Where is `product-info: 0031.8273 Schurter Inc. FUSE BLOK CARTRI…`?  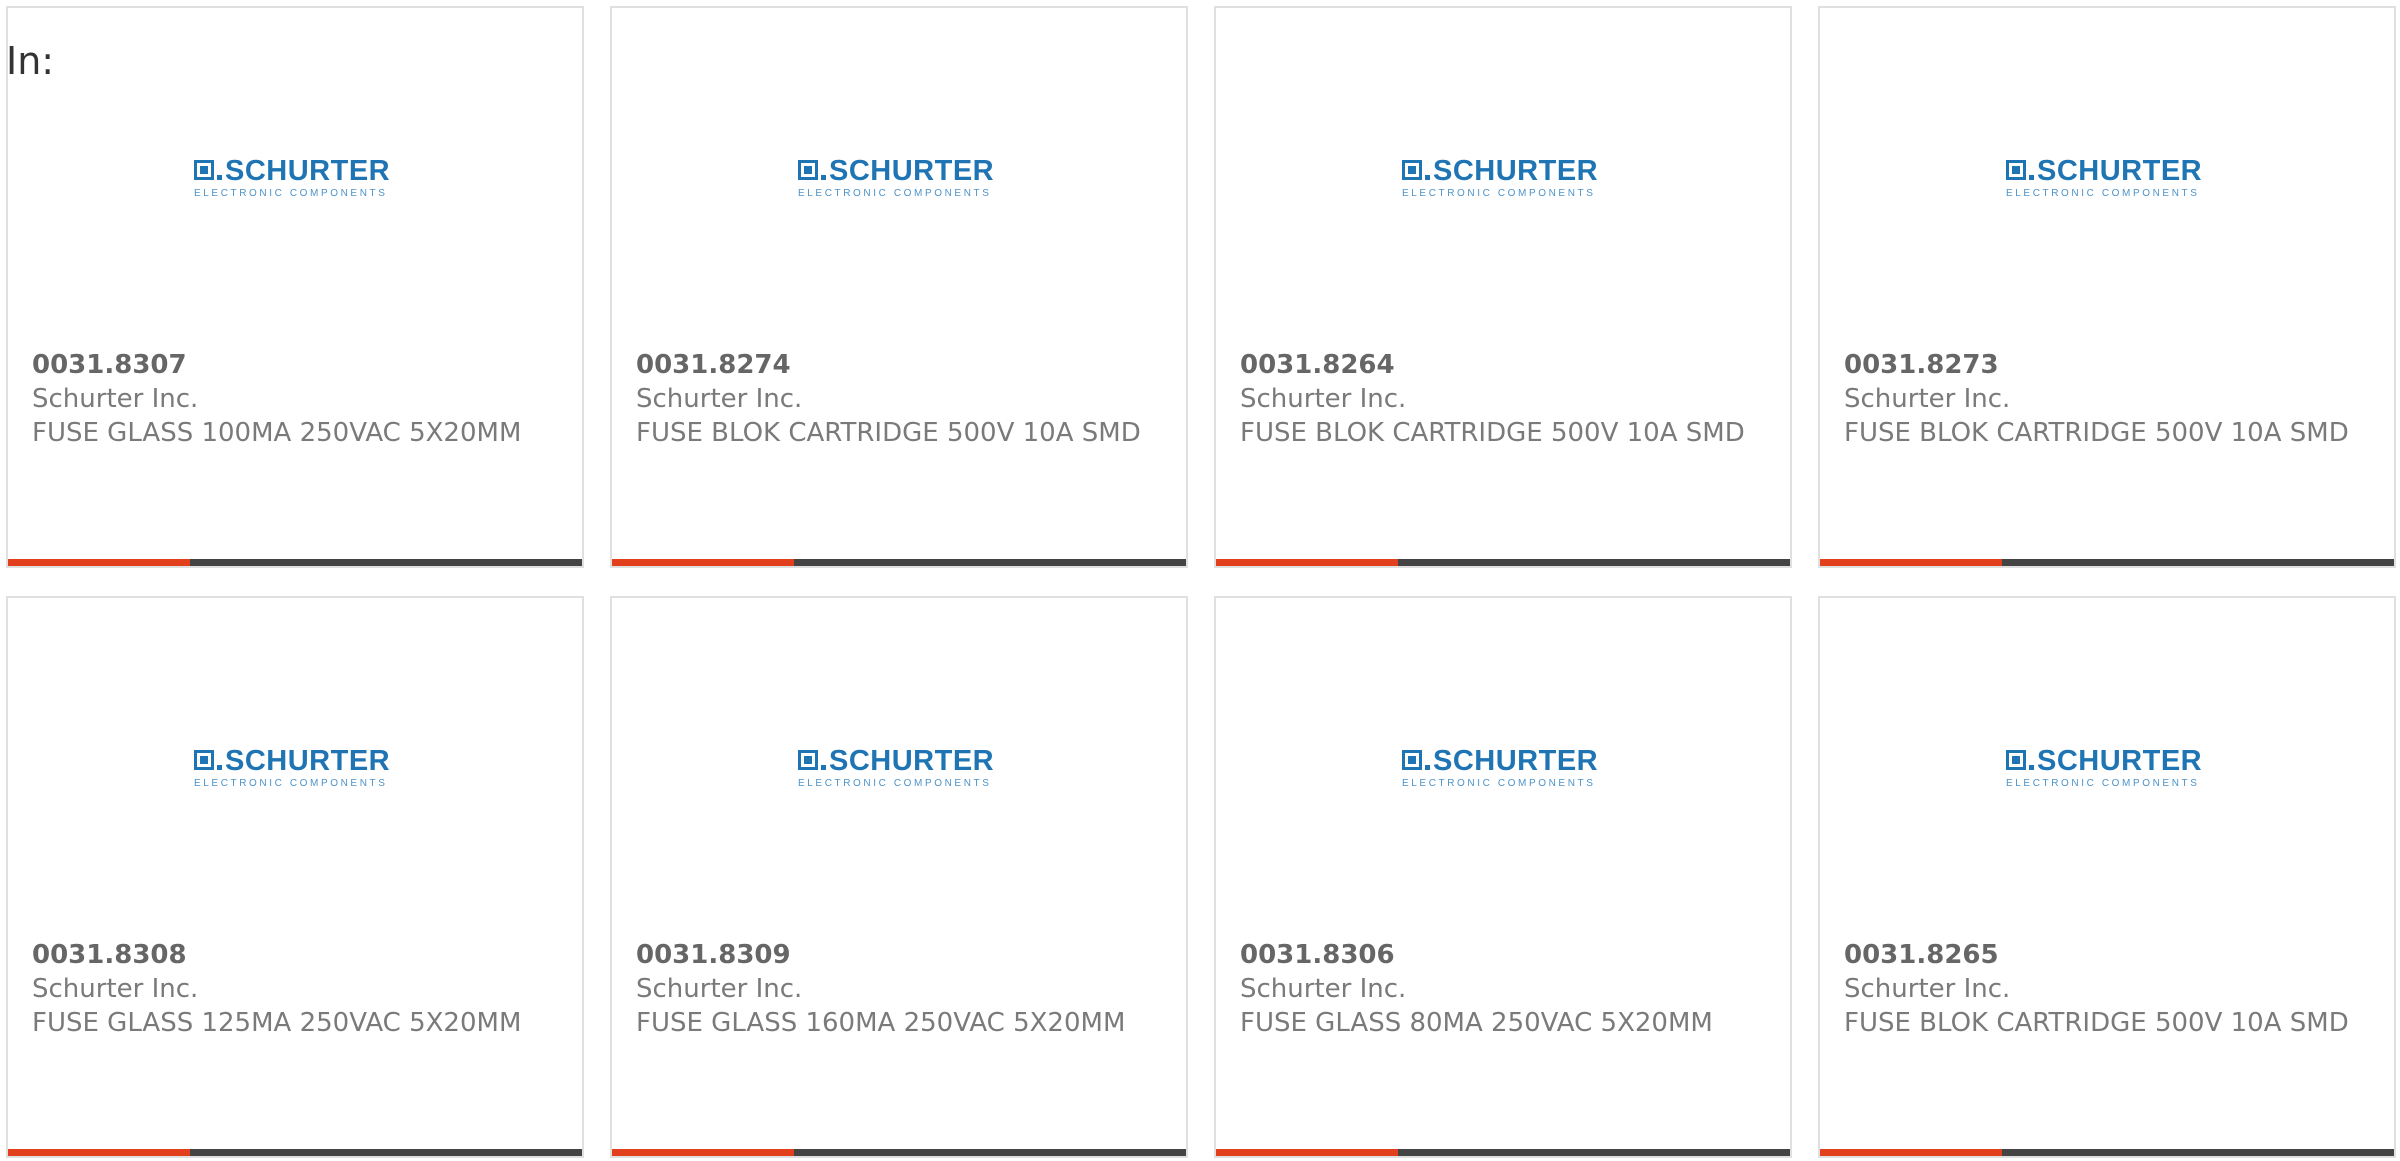
product-info: 0031.8273 Schurter Inc. FUSE BLOK CARTRI… is located at coordinates (2104, 399).